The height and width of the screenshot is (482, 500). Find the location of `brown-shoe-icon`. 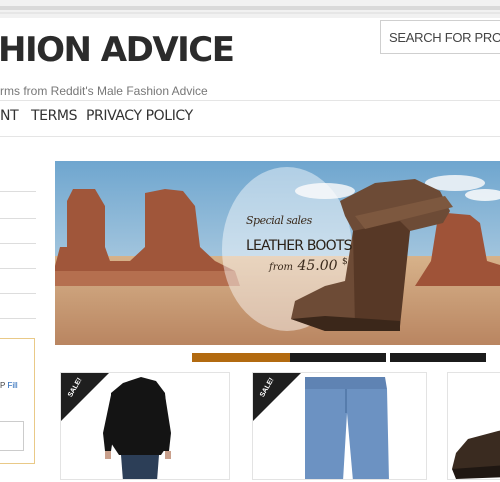

brown-shoe-icon is located at coordinates (476, 454).